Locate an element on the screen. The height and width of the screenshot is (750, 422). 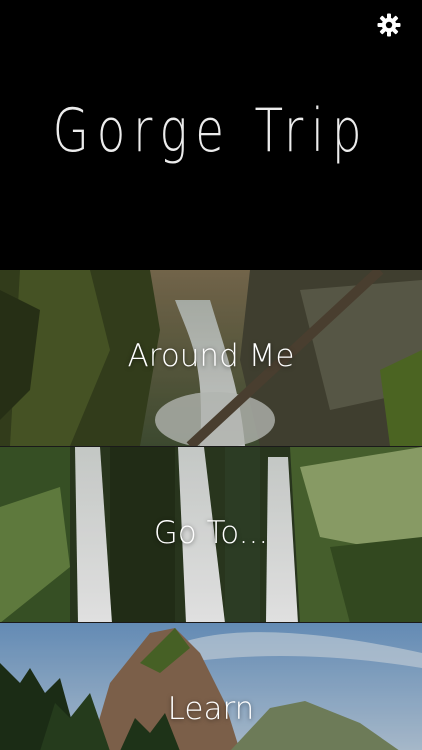
app-title: Gorge Trip is located at coordinates (211, 131).